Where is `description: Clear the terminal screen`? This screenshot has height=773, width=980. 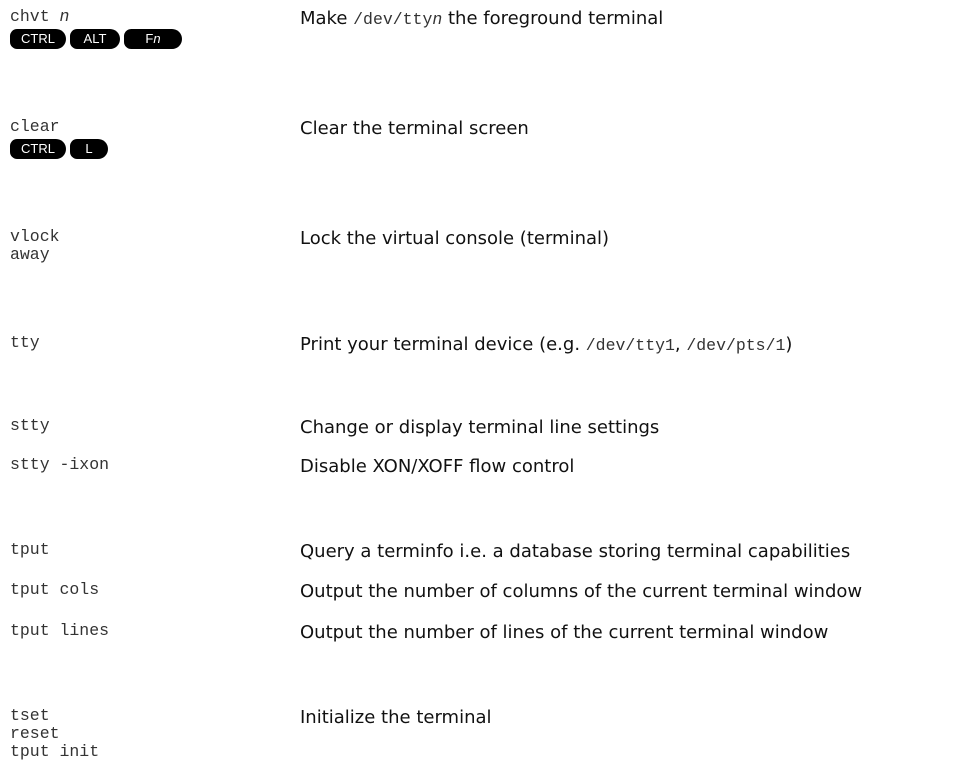 description: Clear the terminal screen is located at coordinates (414, 128).